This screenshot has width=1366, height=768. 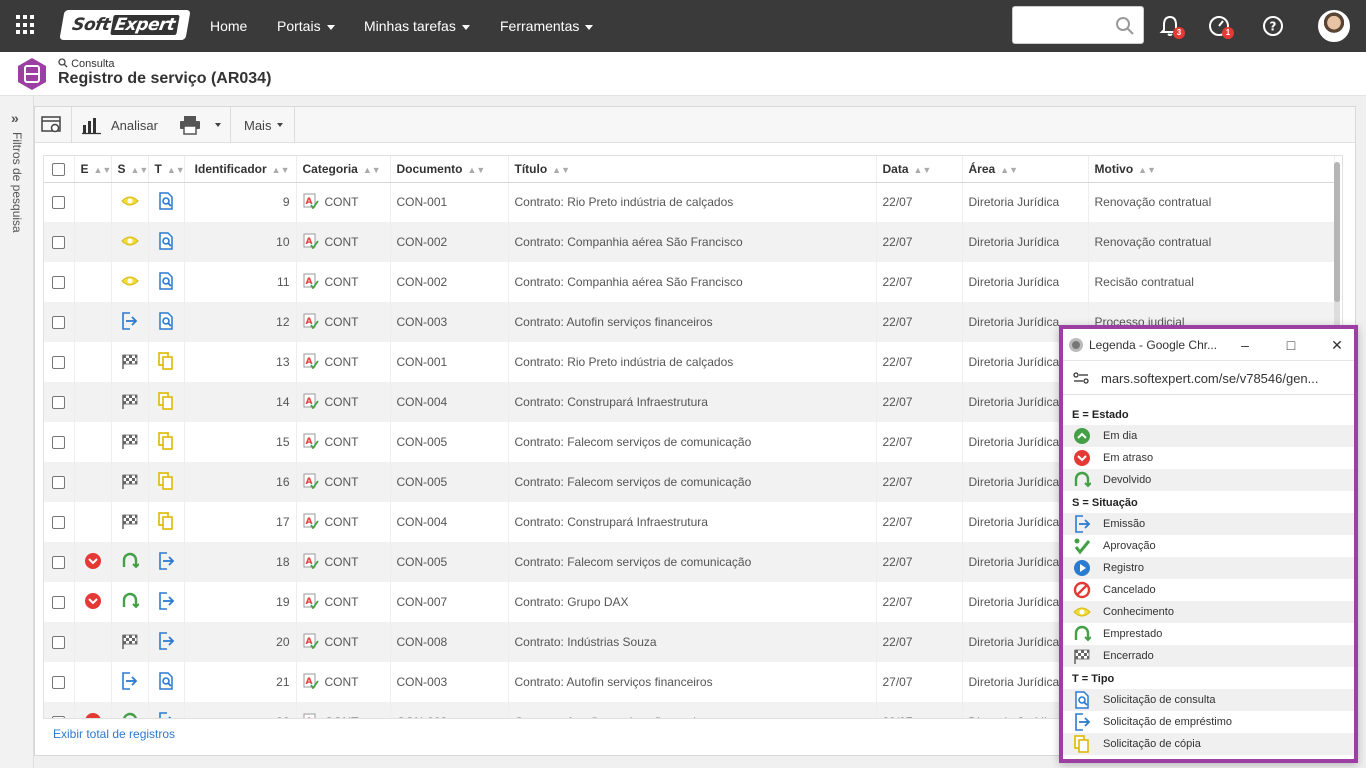 What do you see at coordinates (1208, 590) in the screenshot?
I see `legend-item: Cancelado` at bounding box center [1208, 590].